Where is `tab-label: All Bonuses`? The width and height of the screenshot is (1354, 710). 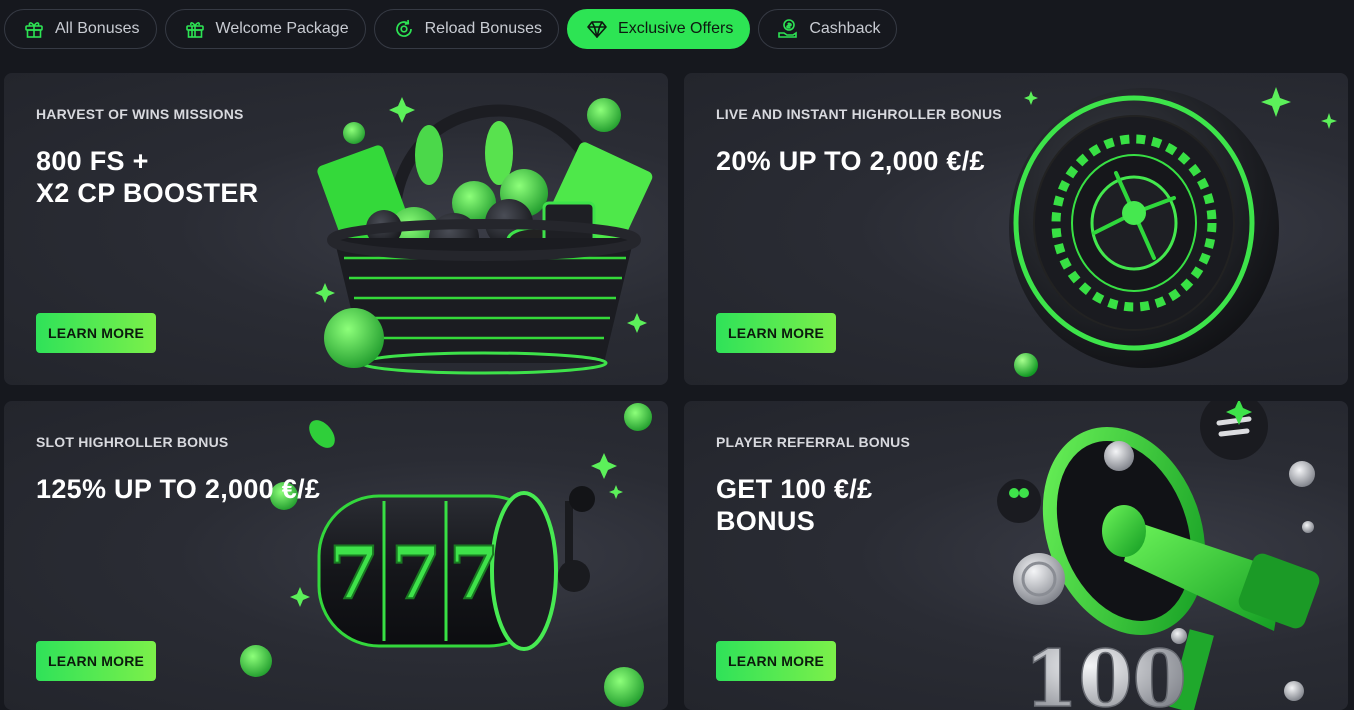
tab-label: All Bonuses is located at coordinates (97, 28).